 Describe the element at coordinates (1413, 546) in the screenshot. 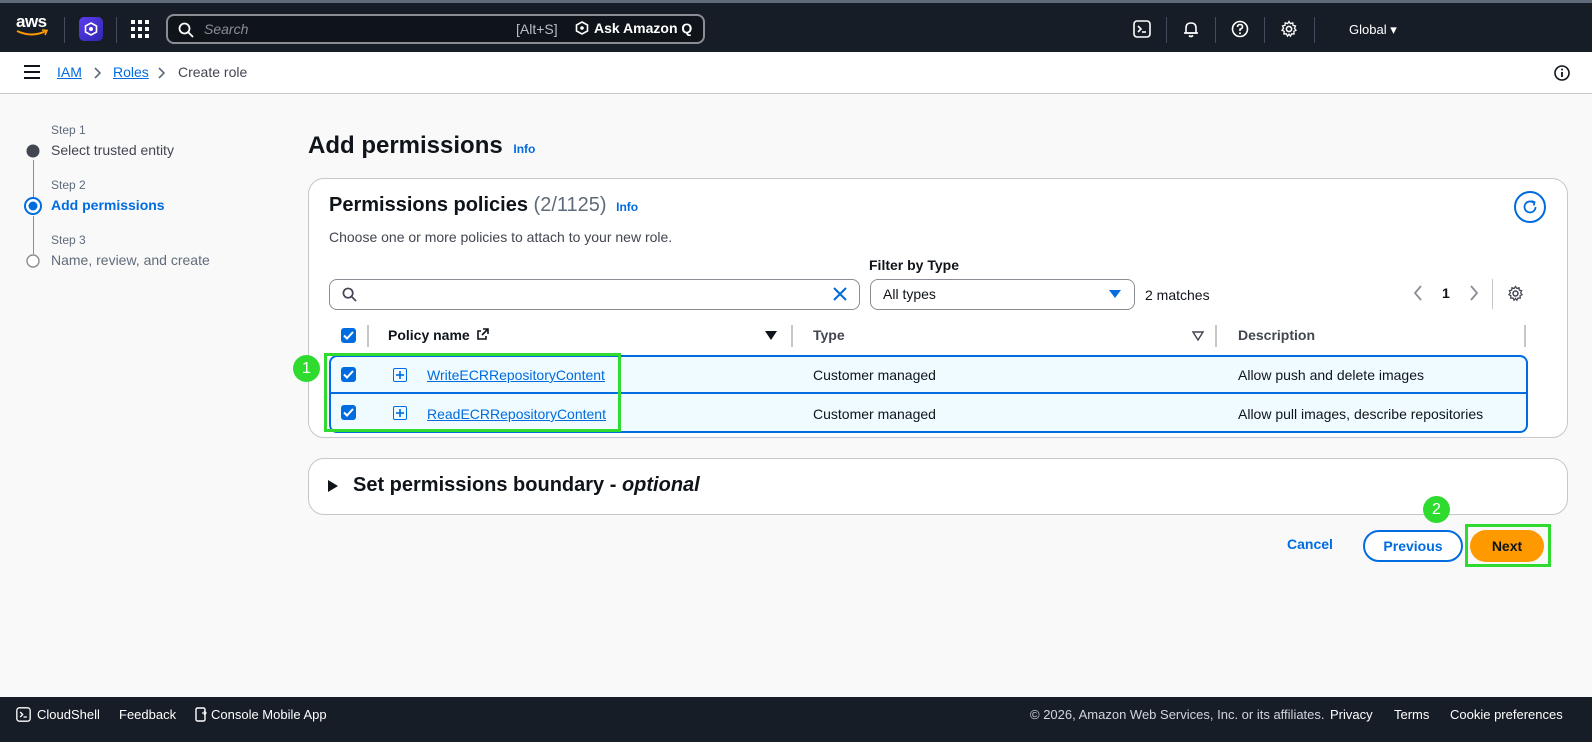

I see `previous-button: Previous` at that location.